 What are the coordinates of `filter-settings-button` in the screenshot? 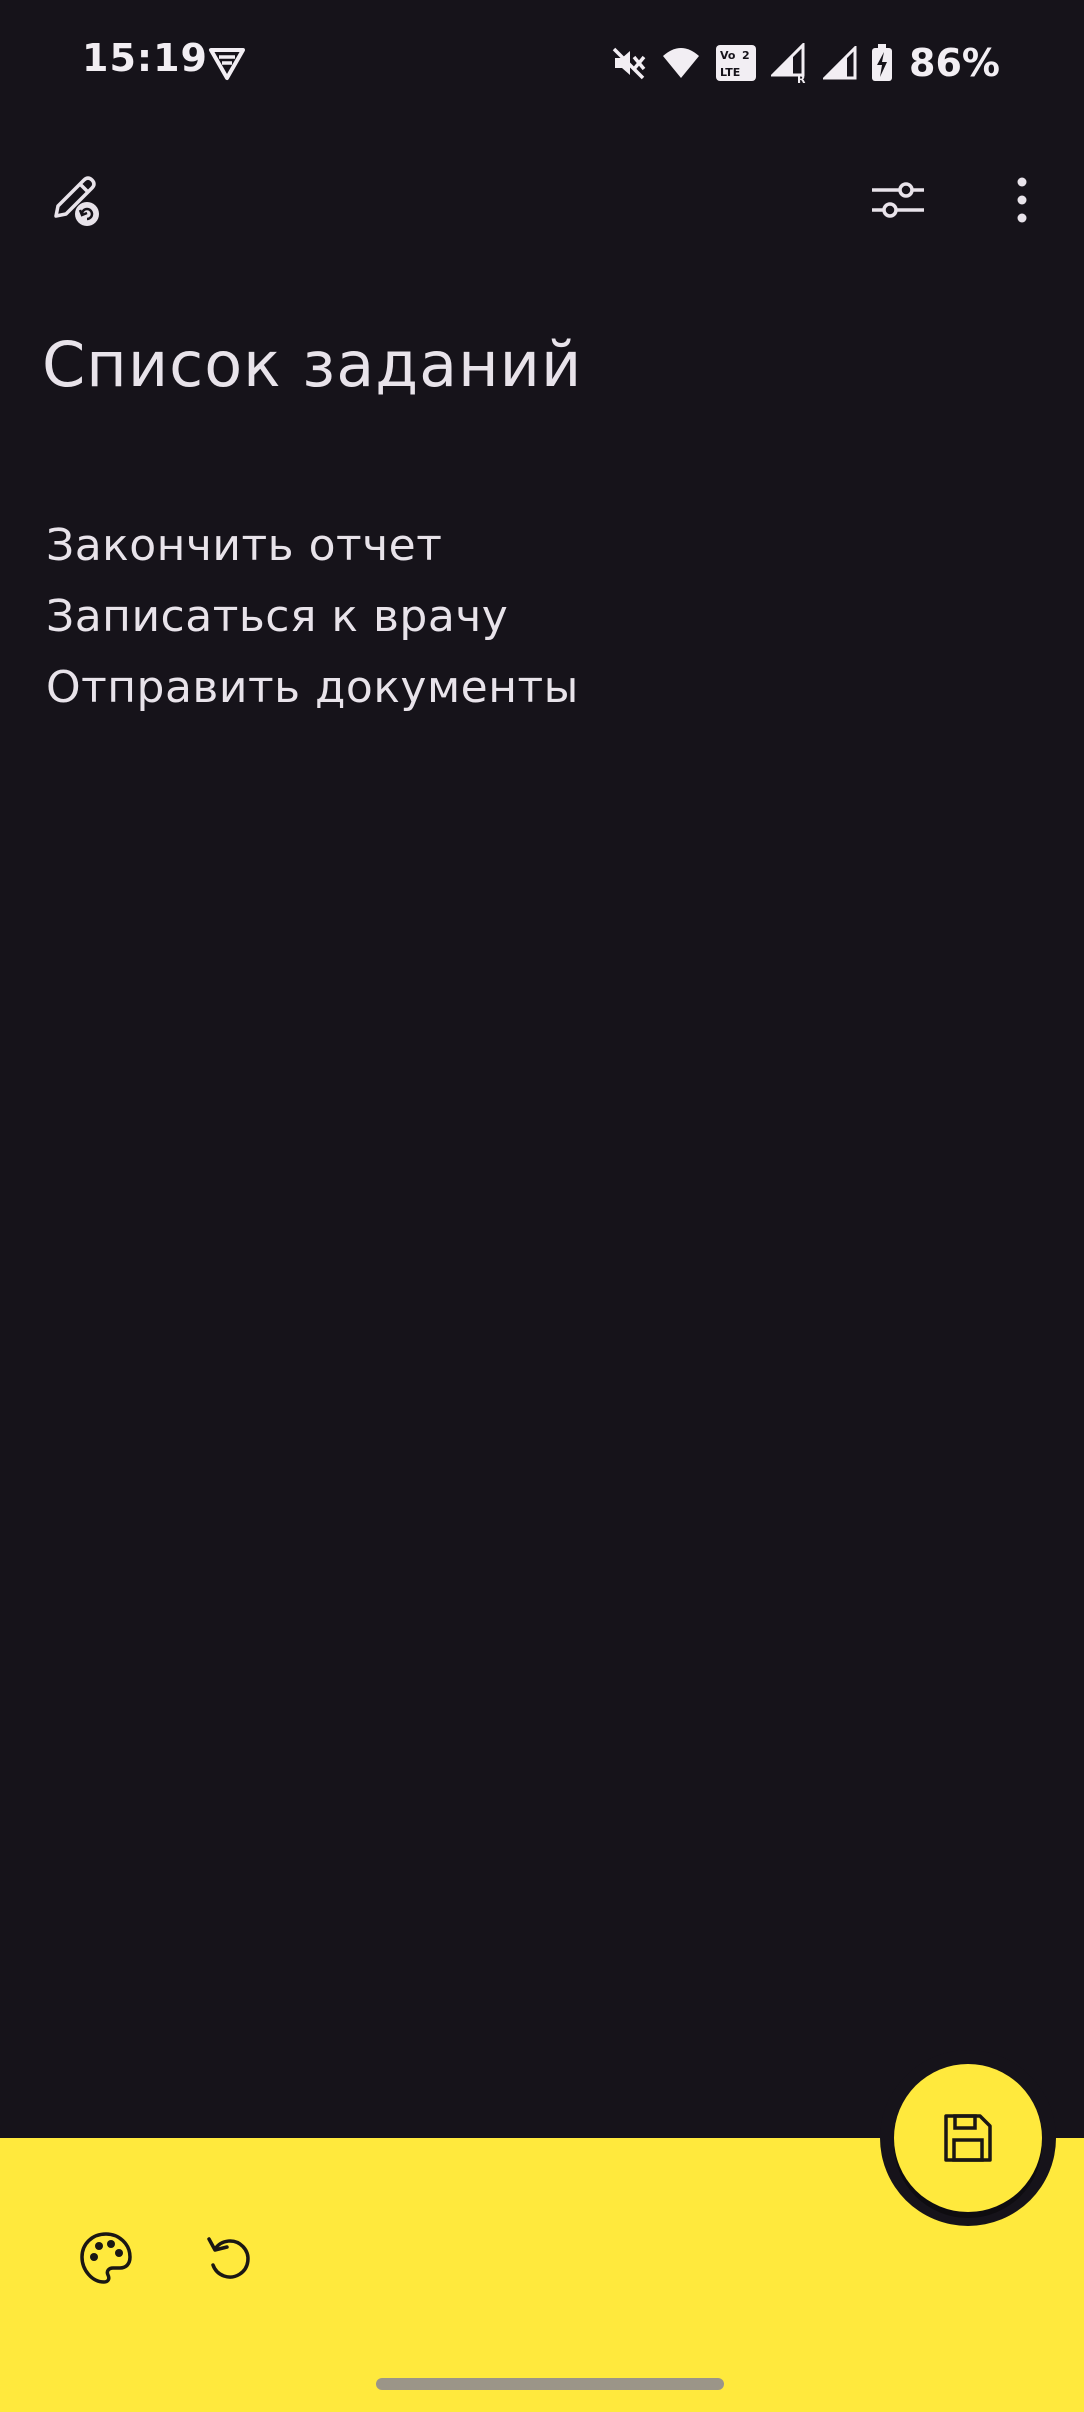 It's located at (898, 200).